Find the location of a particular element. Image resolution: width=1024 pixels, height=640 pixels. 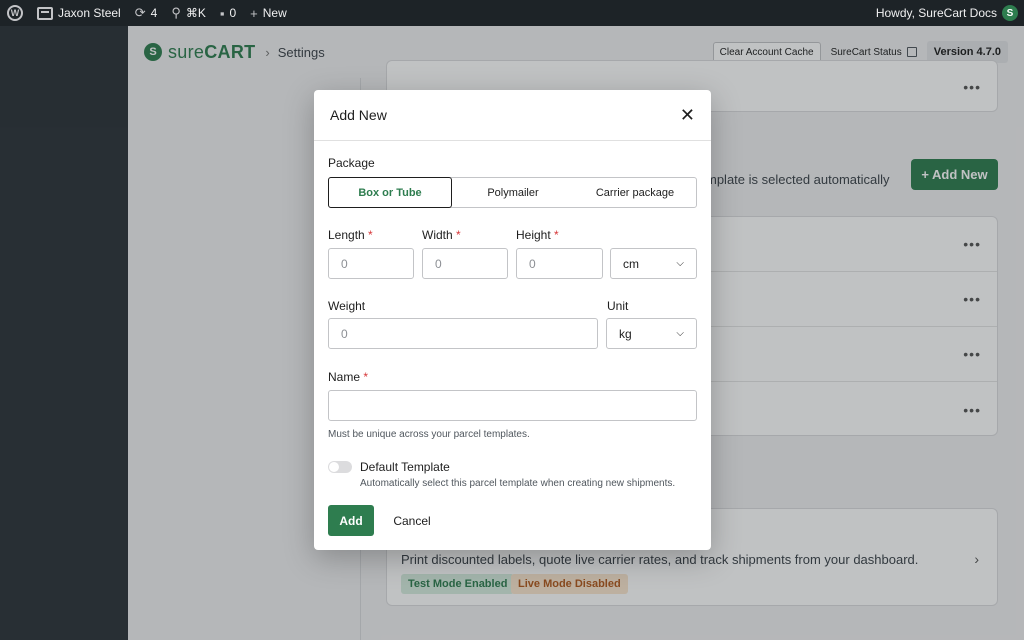

close-icon: ✕ is located at coordinates (687, 115).